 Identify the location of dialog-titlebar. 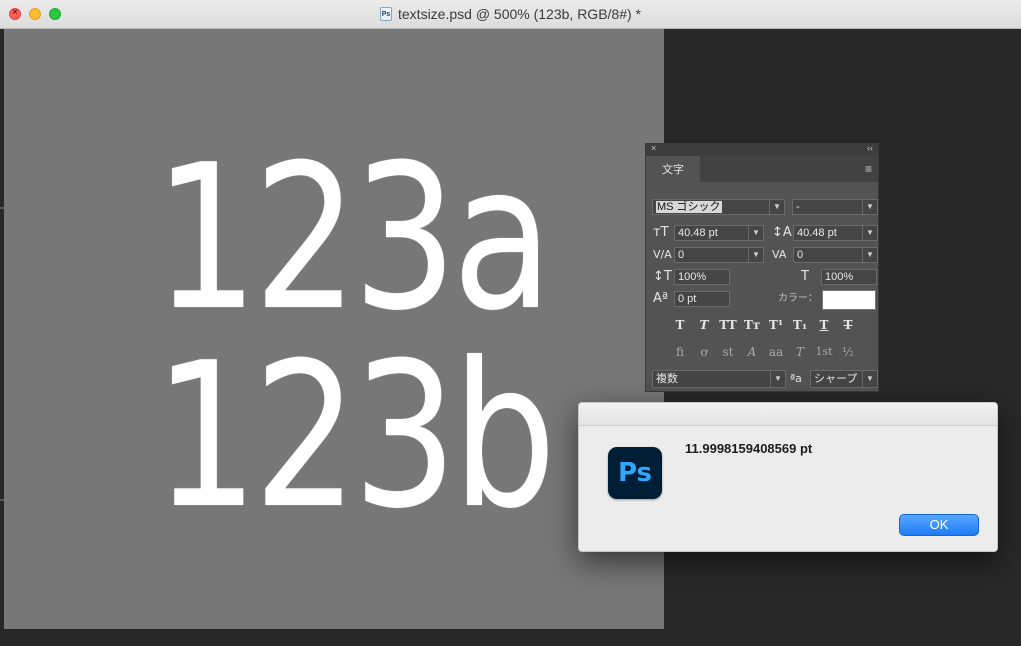
(788, 414).